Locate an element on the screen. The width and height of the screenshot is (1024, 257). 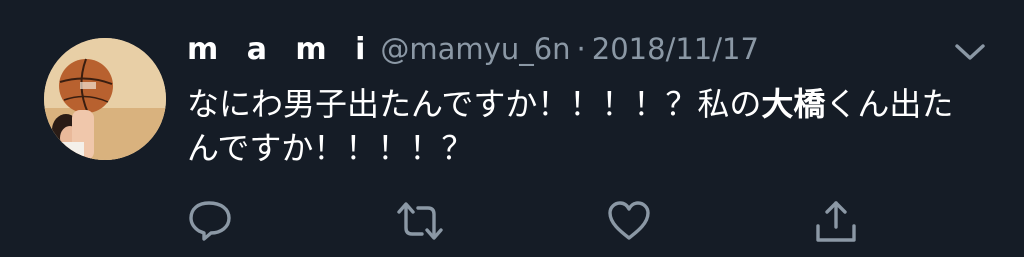
tweet-date: 2018/11/17 is located at coordinates (675, 49).